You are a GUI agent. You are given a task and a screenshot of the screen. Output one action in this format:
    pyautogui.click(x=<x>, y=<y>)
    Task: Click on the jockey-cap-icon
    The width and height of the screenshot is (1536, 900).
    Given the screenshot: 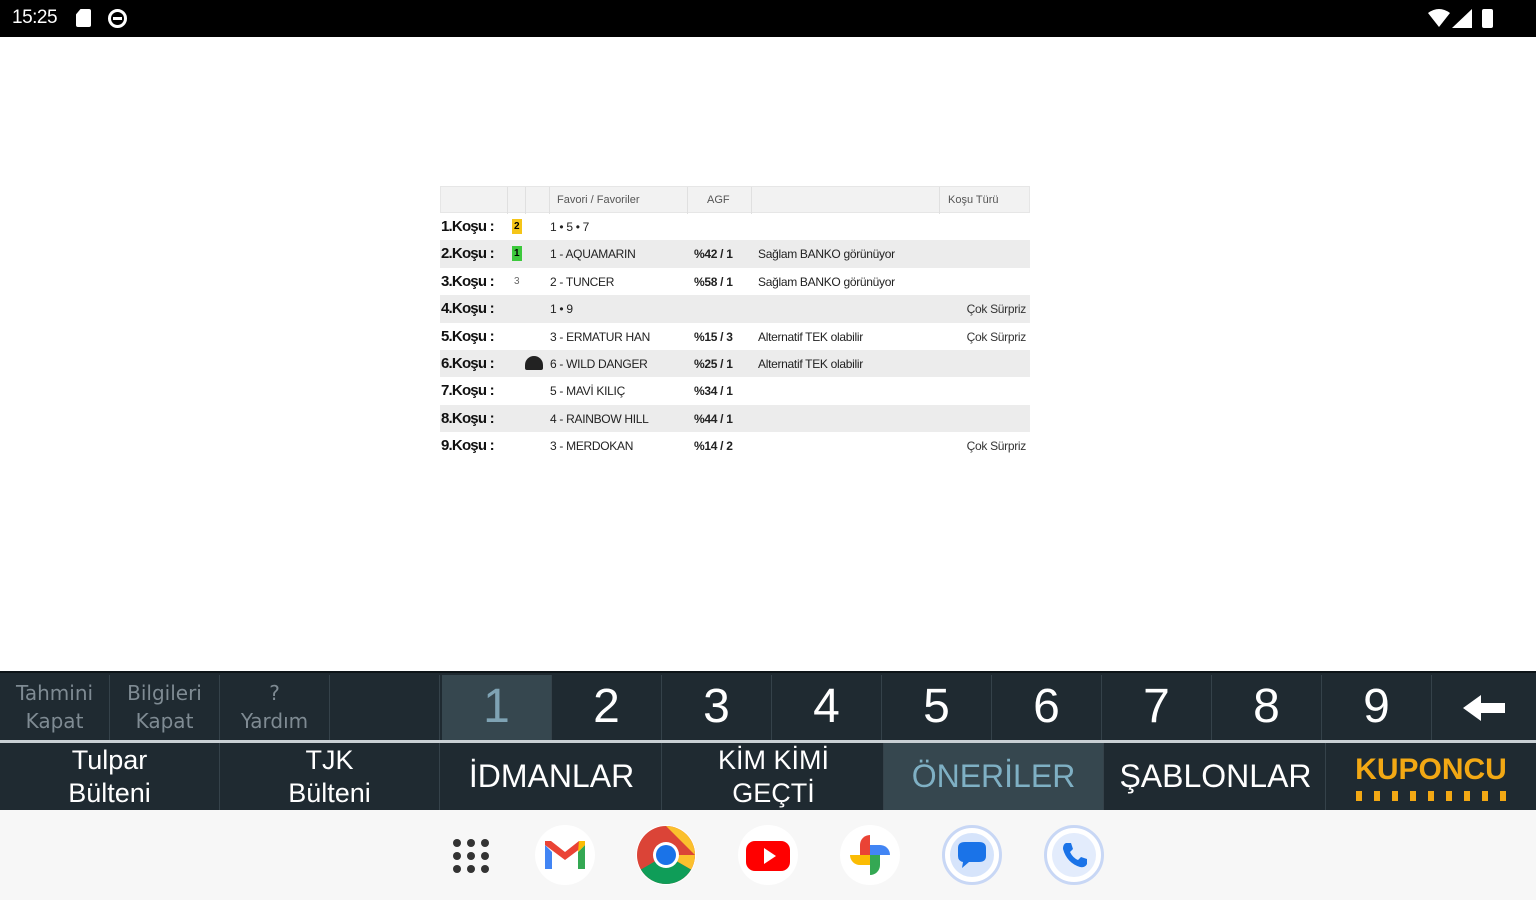 What is the action you would take?
    pyautogui.click(x=534, y=362)
    